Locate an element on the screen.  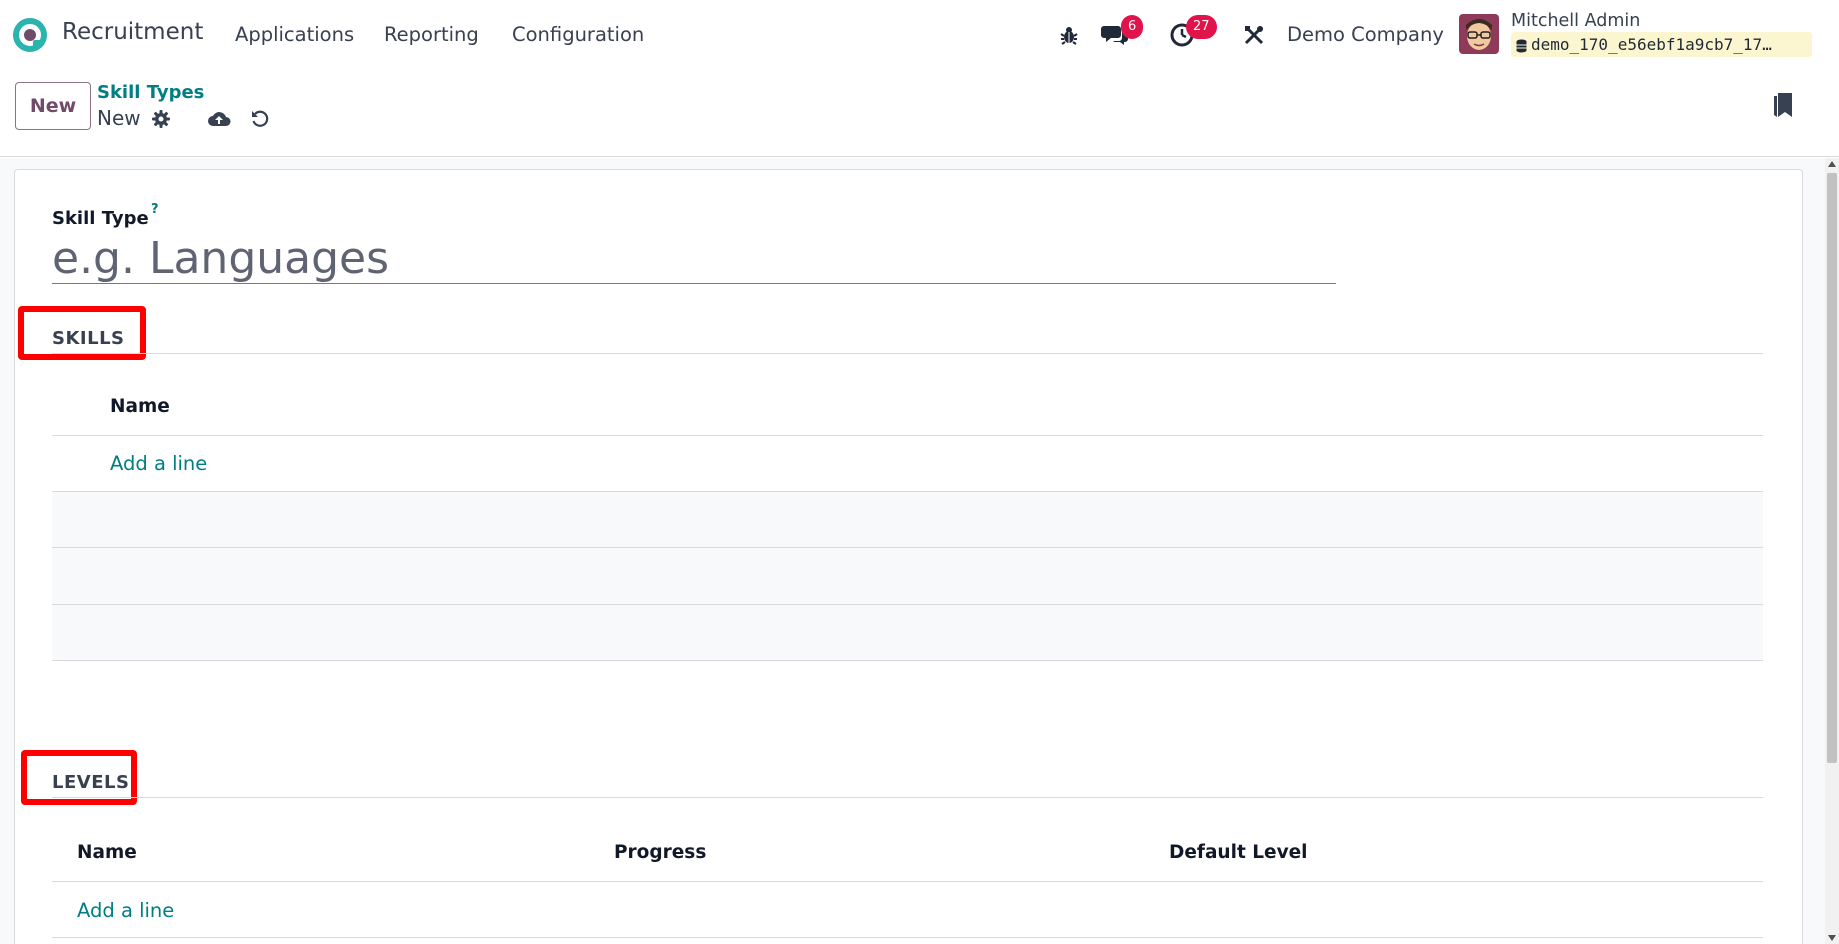
vertical-scrollbar is located at coordinates (1832, 551).